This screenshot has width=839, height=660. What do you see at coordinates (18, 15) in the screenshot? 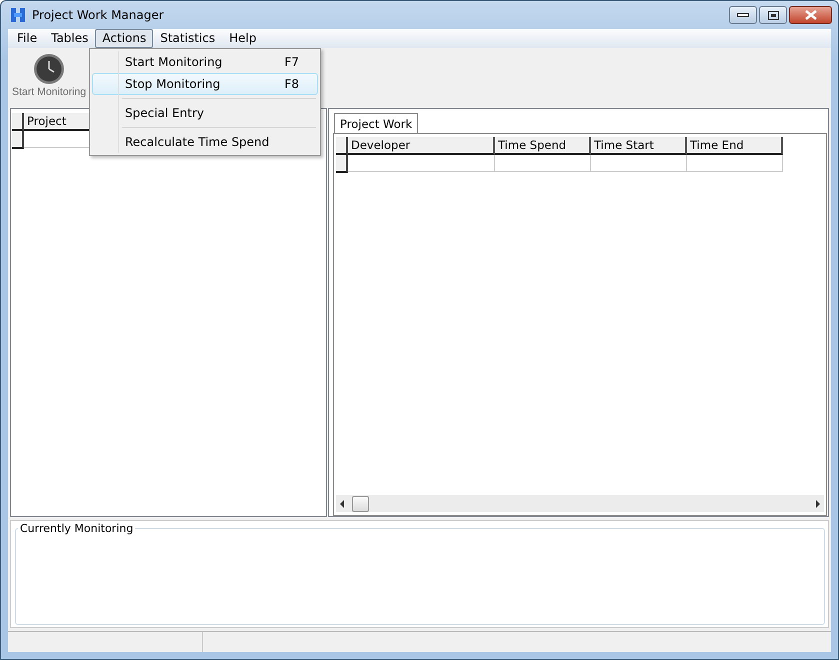
I see `app-icon` at bounding box center [18, 15].